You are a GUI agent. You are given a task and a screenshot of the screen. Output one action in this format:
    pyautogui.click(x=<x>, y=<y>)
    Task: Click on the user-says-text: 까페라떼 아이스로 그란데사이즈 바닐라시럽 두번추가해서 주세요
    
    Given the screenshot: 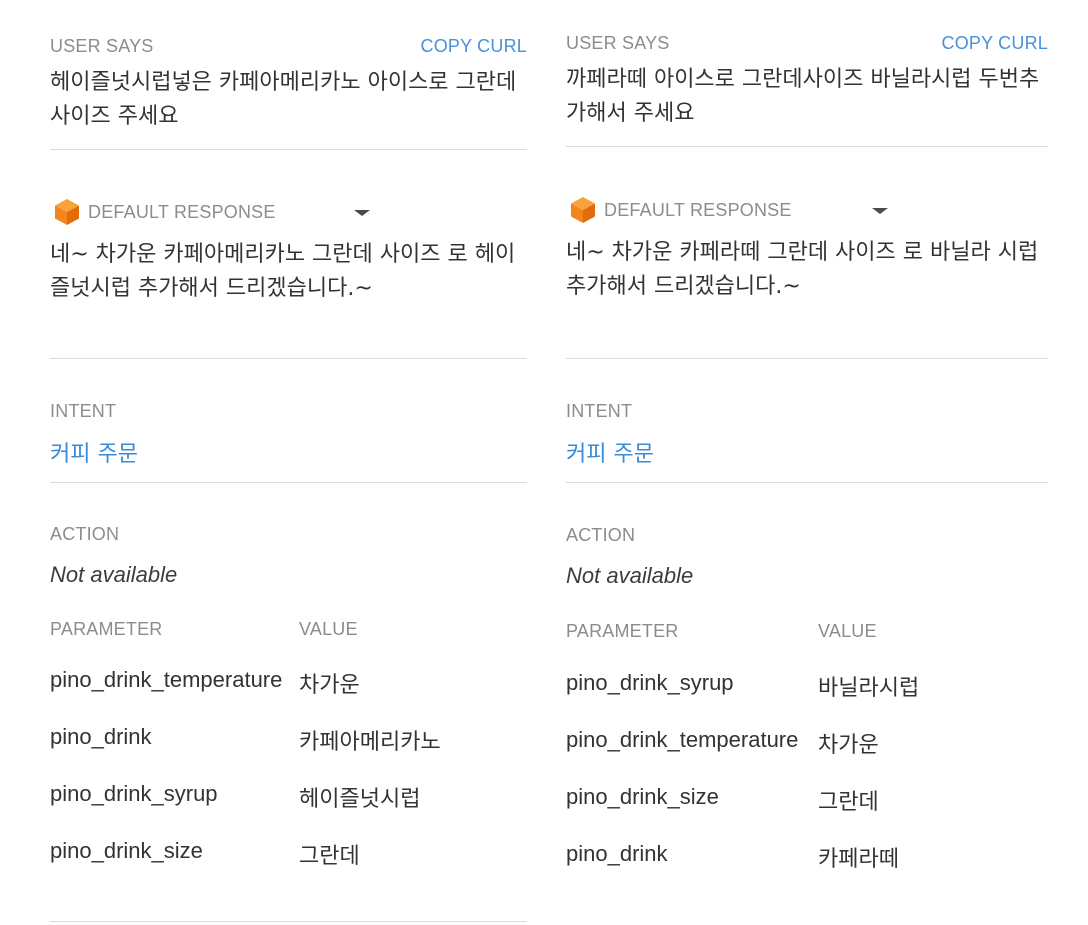 What is the action you would take?
    pyautogui.click(x=803, y=96)
    